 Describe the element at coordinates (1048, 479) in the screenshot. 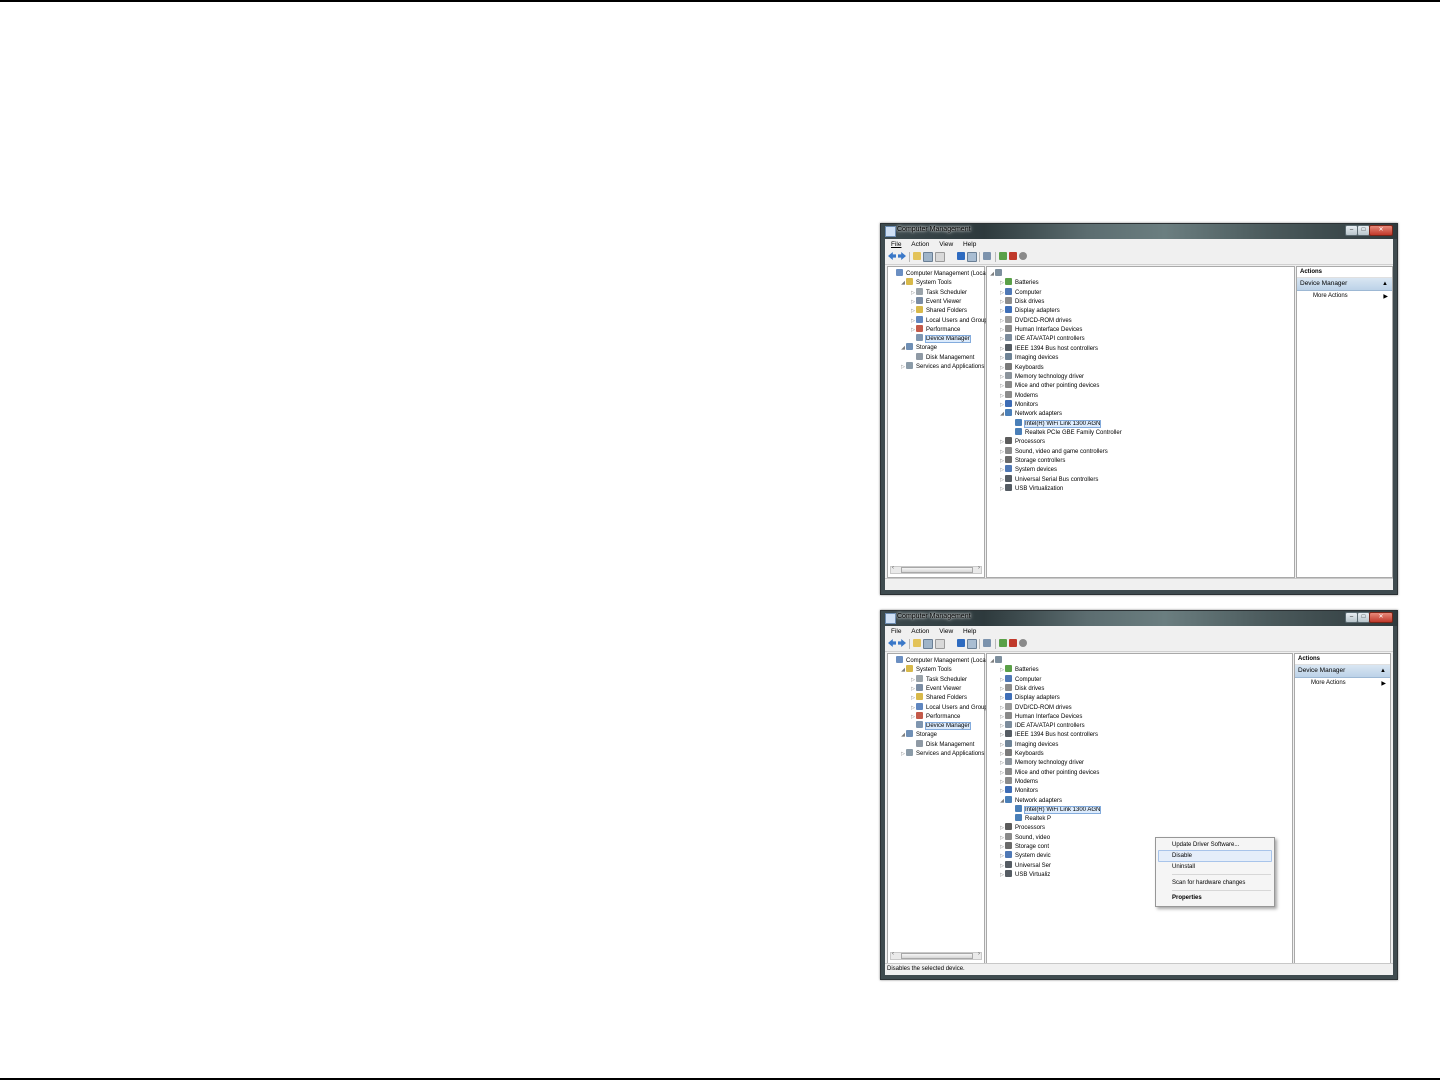

I see `tree-item: ▷ Universal Serial Bus controllers` at that location.